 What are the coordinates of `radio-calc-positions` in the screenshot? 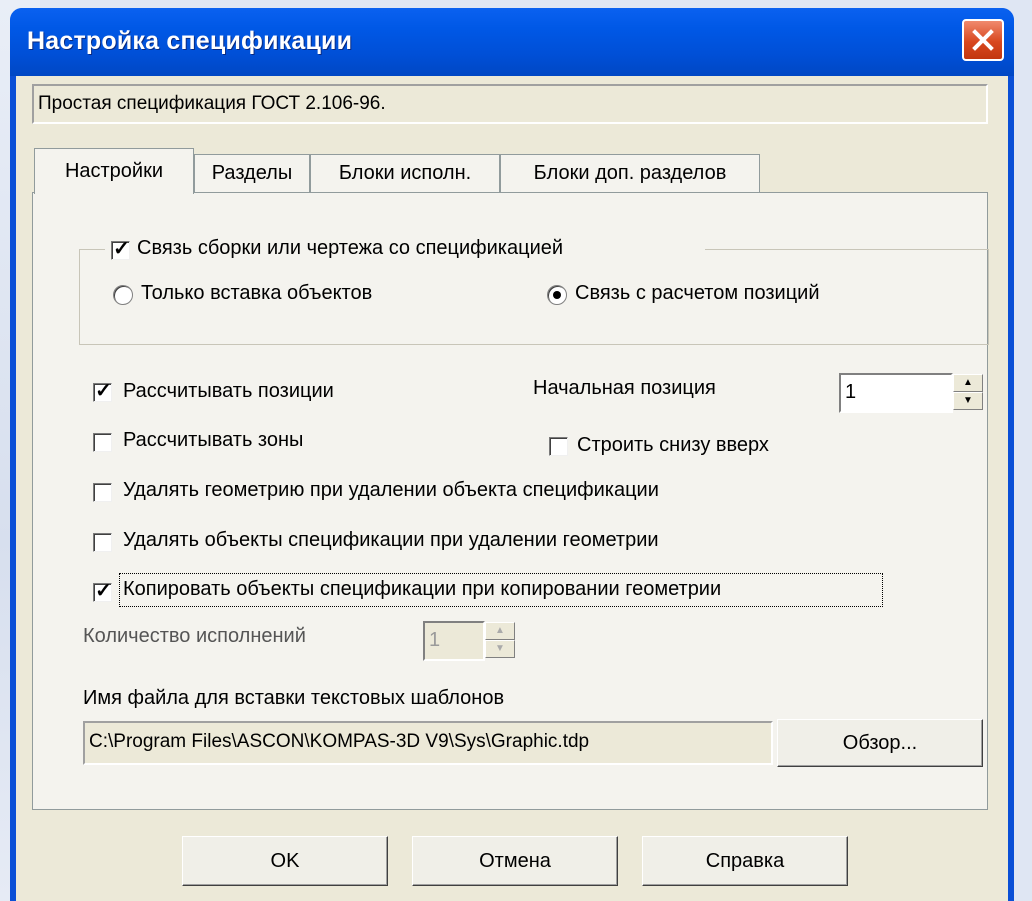 It's located at (557, 295).